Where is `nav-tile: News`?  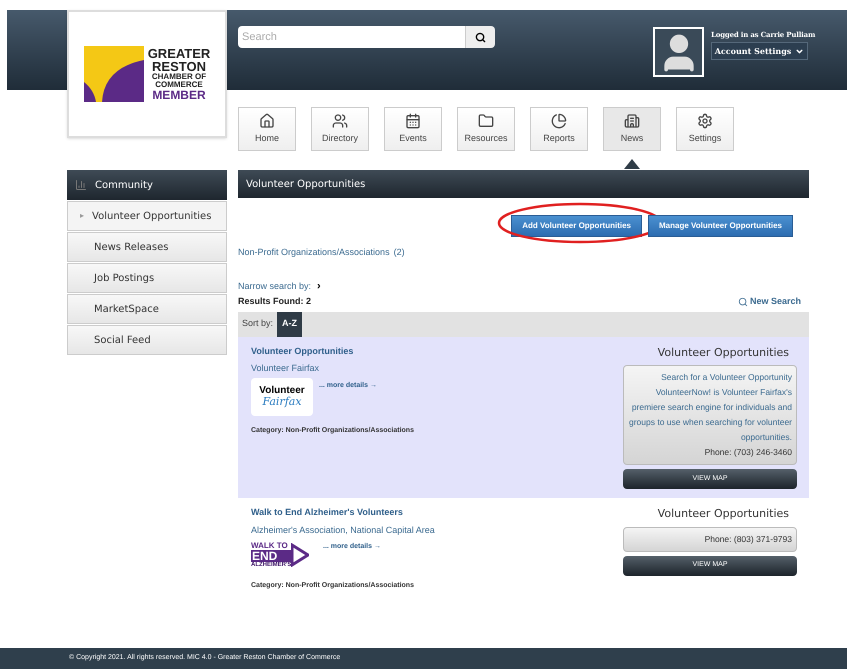 nav-tile: News is located at coordinates (632, 129).